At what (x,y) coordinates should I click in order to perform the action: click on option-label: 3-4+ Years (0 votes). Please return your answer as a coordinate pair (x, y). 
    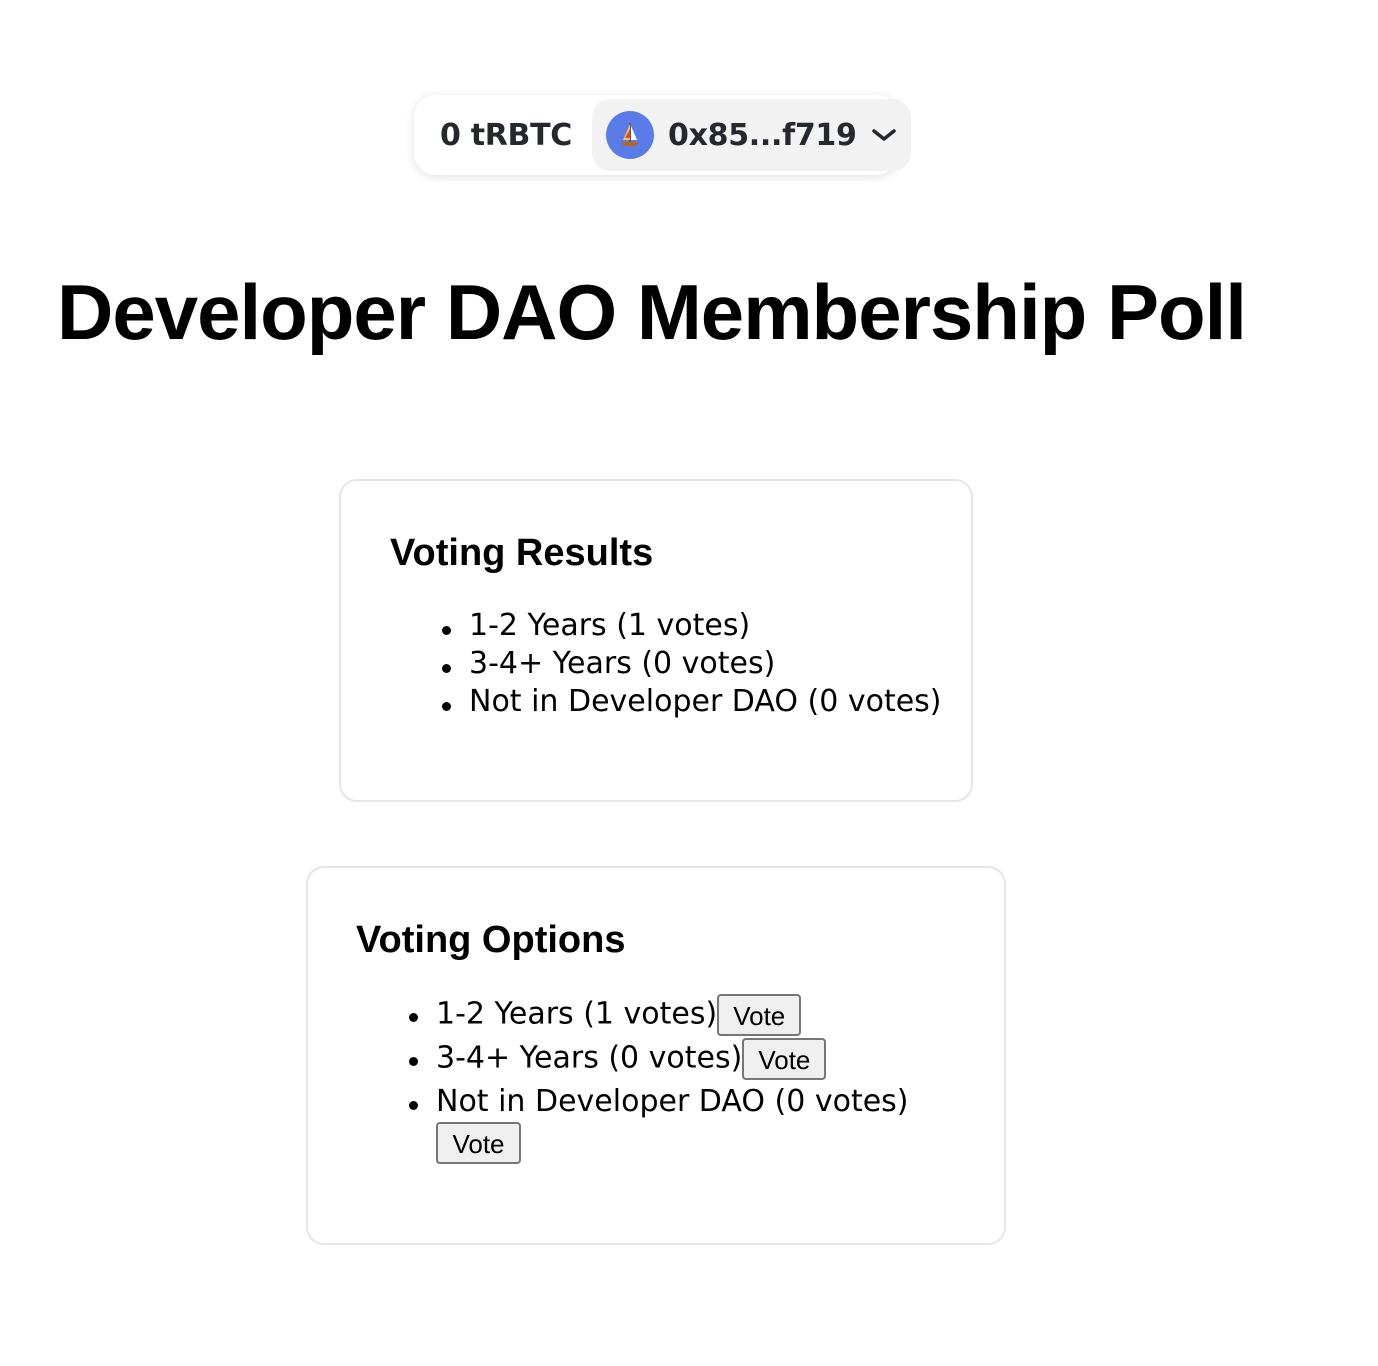
    Looking at the image, I should click on (589, 1058).